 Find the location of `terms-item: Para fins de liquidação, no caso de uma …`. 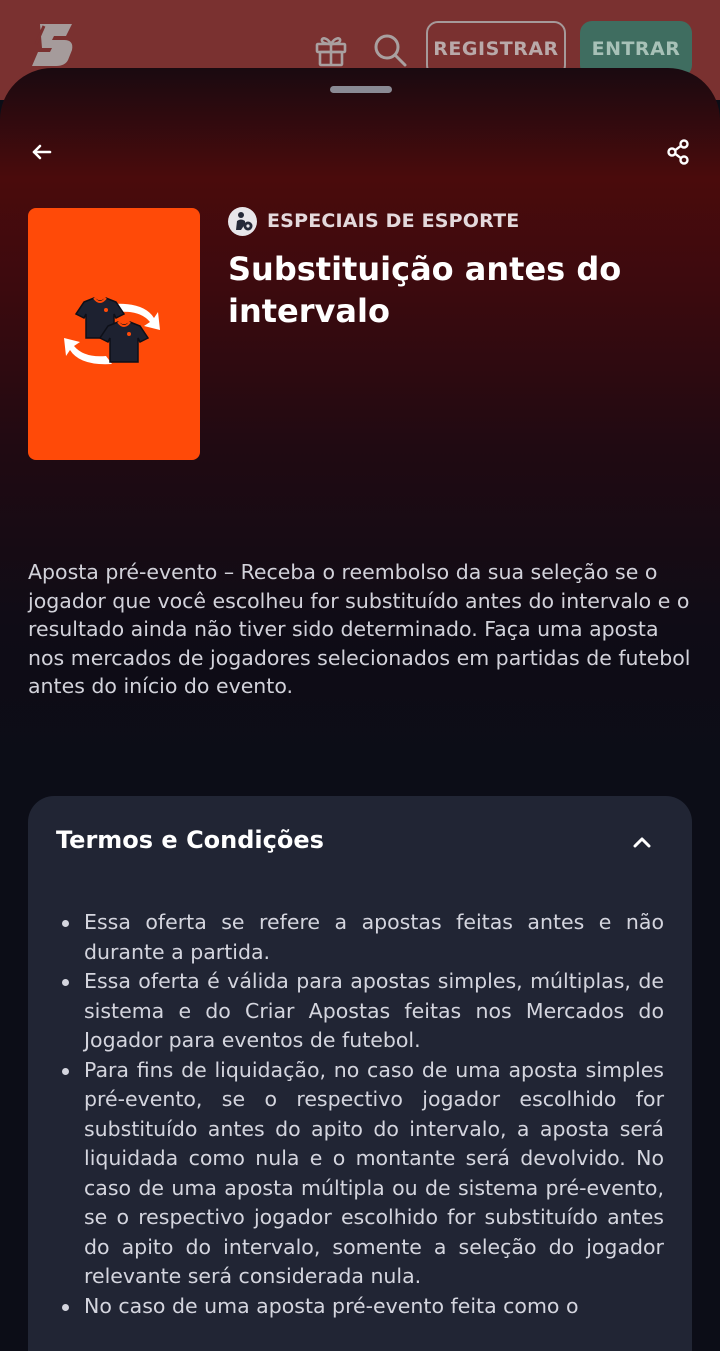

terms-item: Para fins de liquidação, no caso de uma … is located at coordinates (360, 1174).